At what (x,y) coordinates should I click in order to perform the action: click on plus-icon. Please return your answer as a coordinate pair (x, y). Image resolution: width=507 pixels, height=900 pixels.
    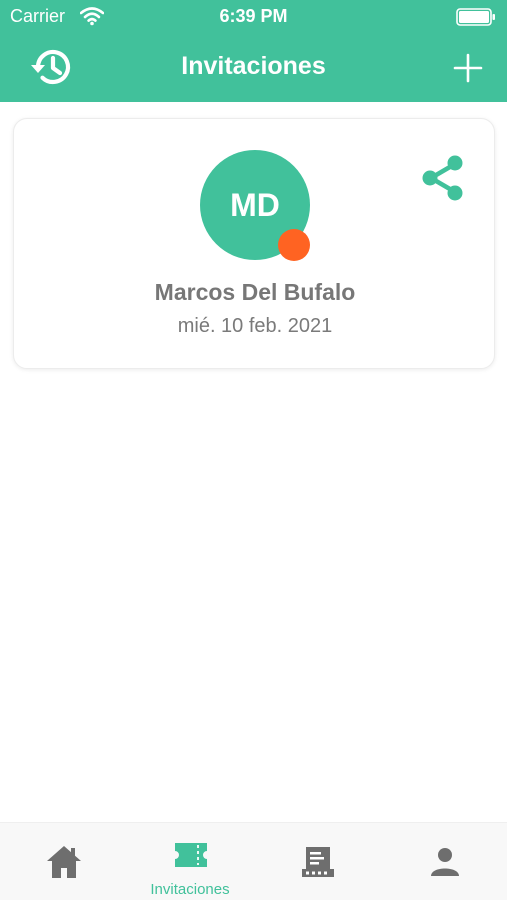
    Looking at the image, I should click on (468, 68).